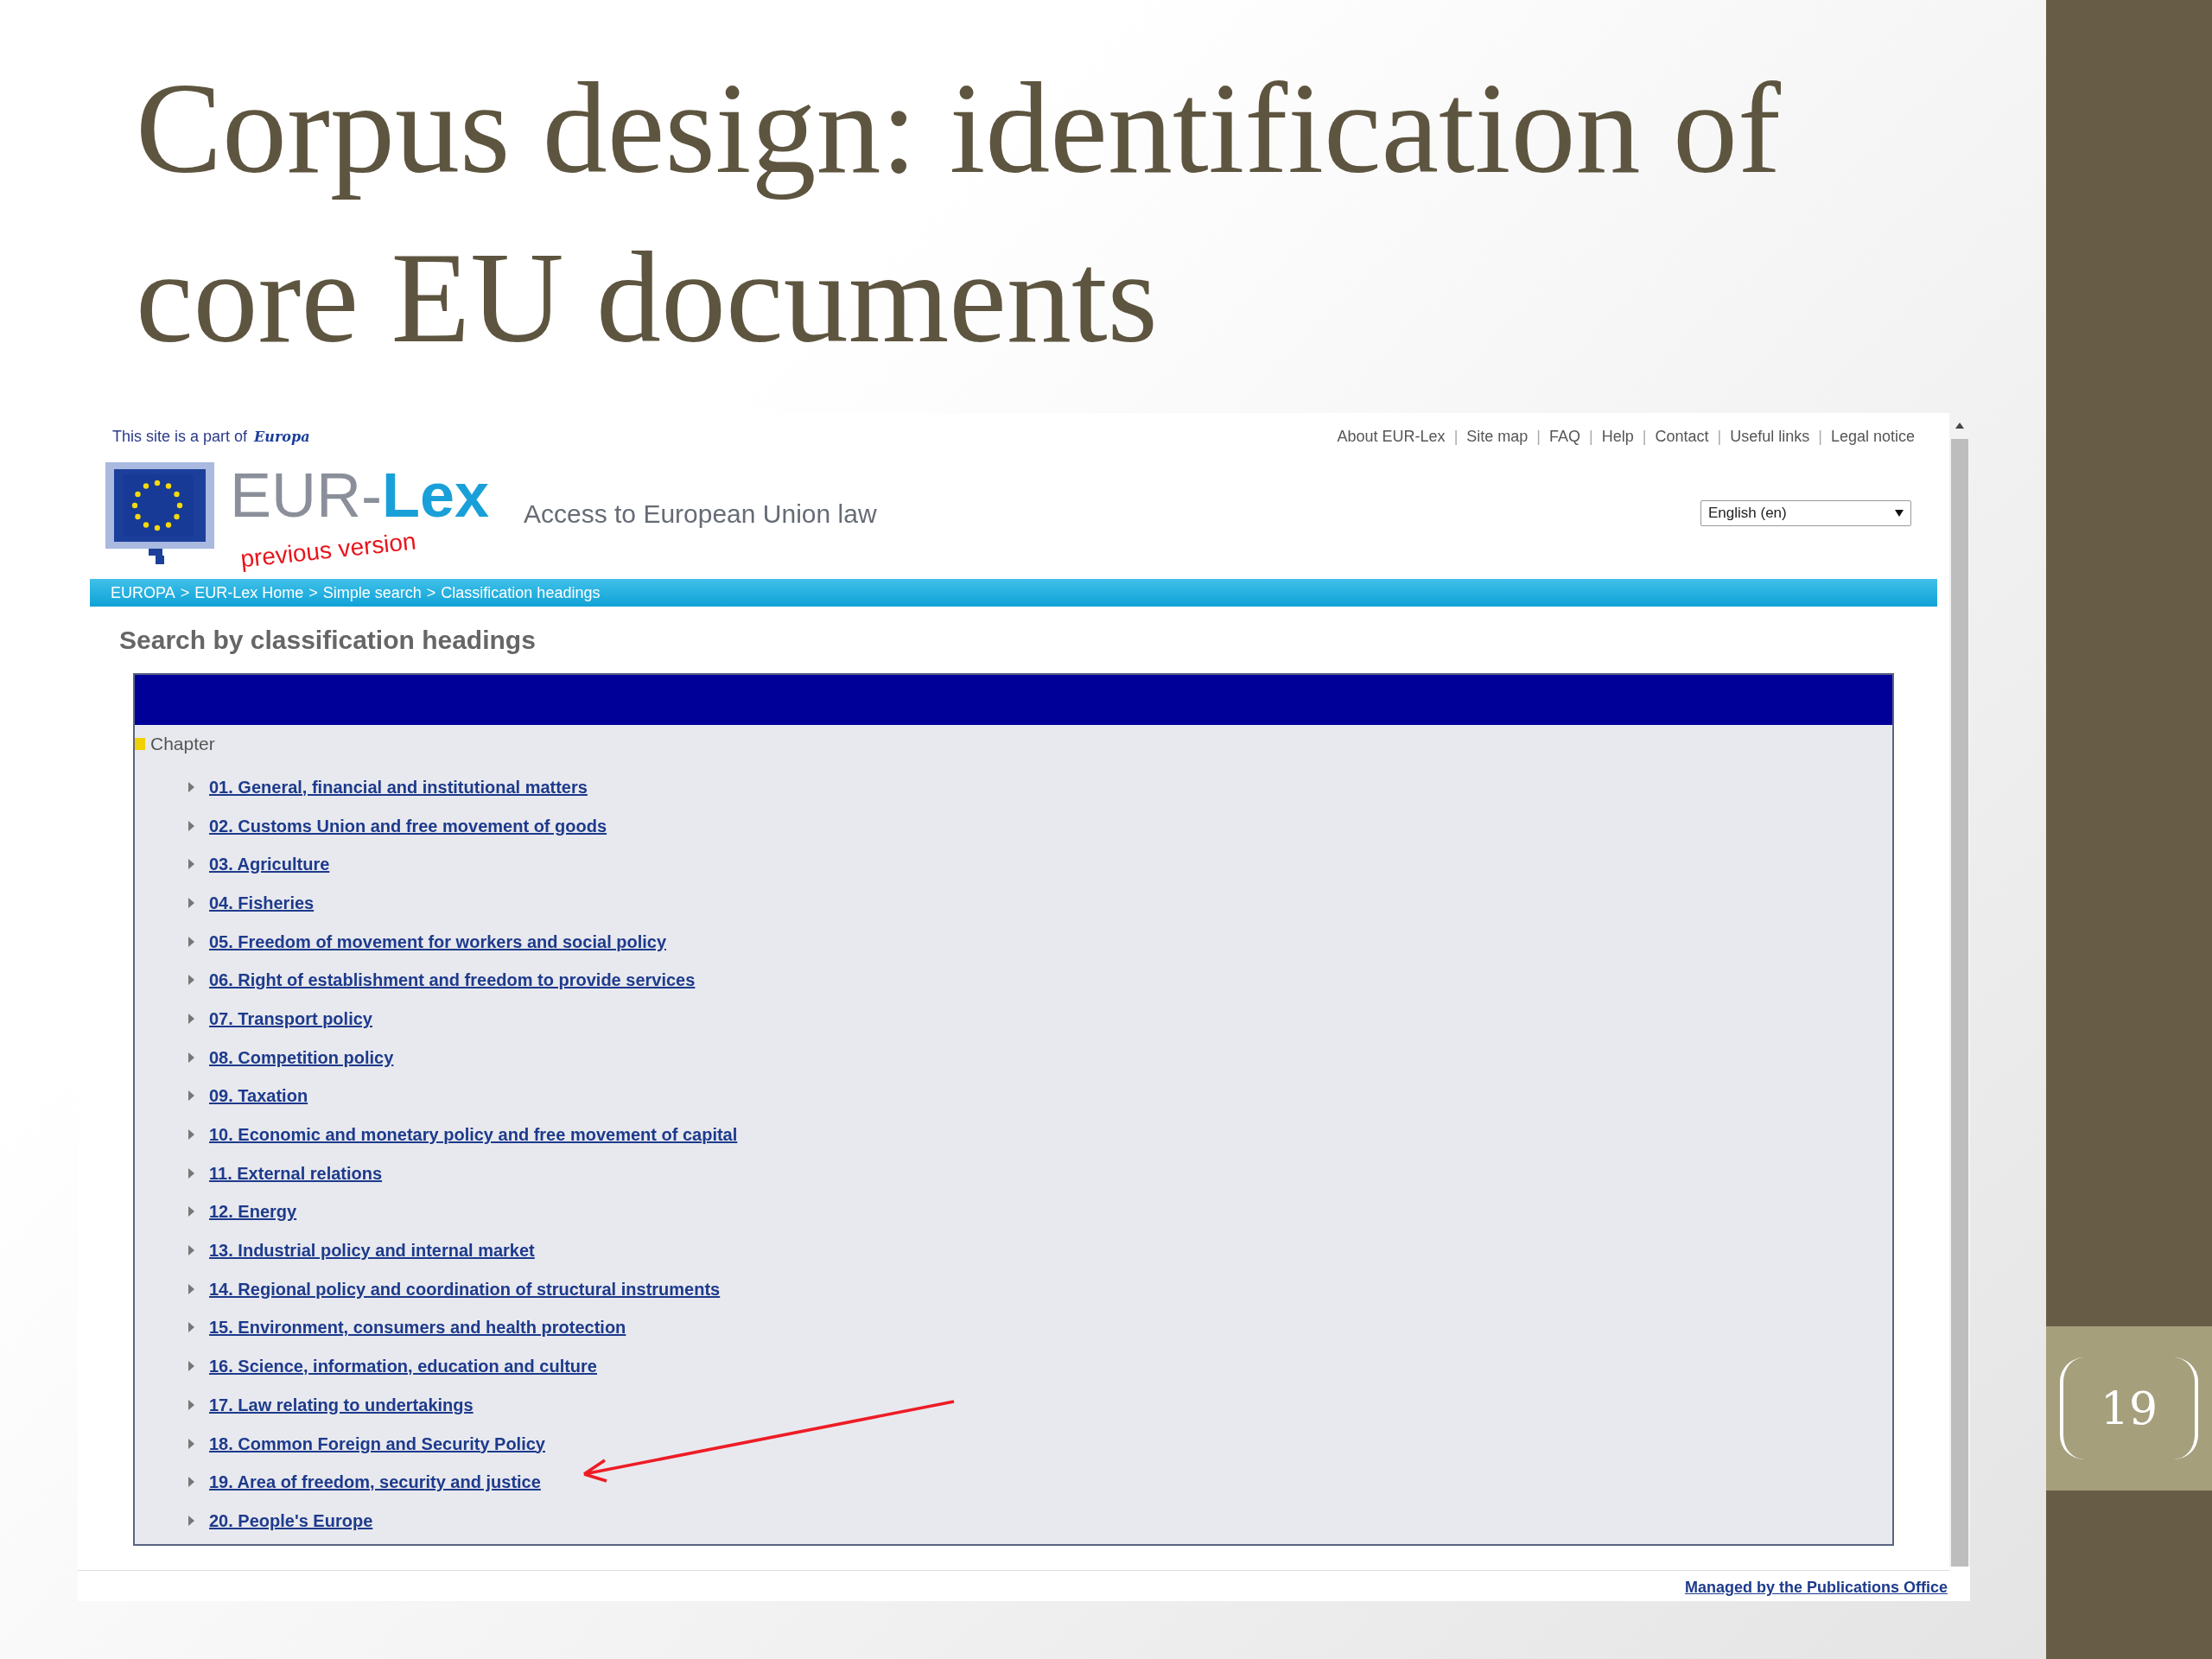  Describe the element at coordinates (140, 743) in the screenshot. I see `folder-marker-icon` at that location.